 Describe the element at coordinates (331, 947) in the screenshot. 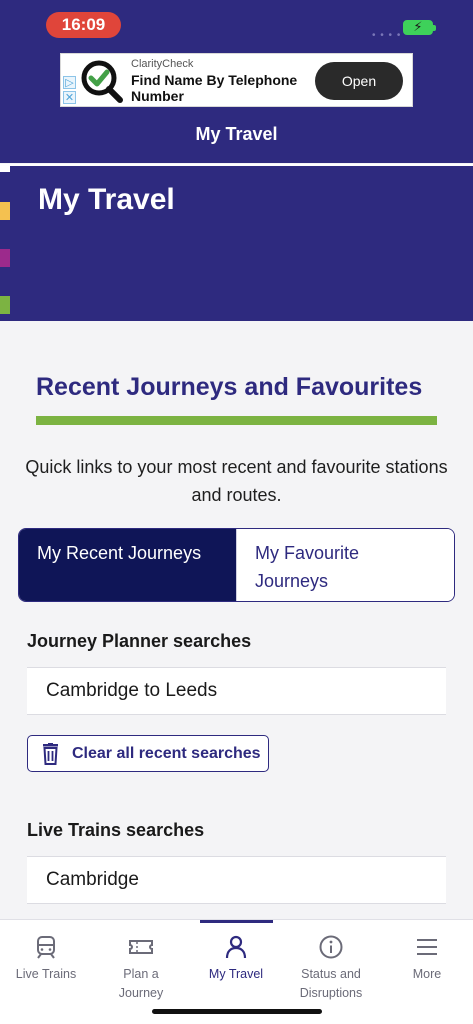

I see `info-icon` at that location.